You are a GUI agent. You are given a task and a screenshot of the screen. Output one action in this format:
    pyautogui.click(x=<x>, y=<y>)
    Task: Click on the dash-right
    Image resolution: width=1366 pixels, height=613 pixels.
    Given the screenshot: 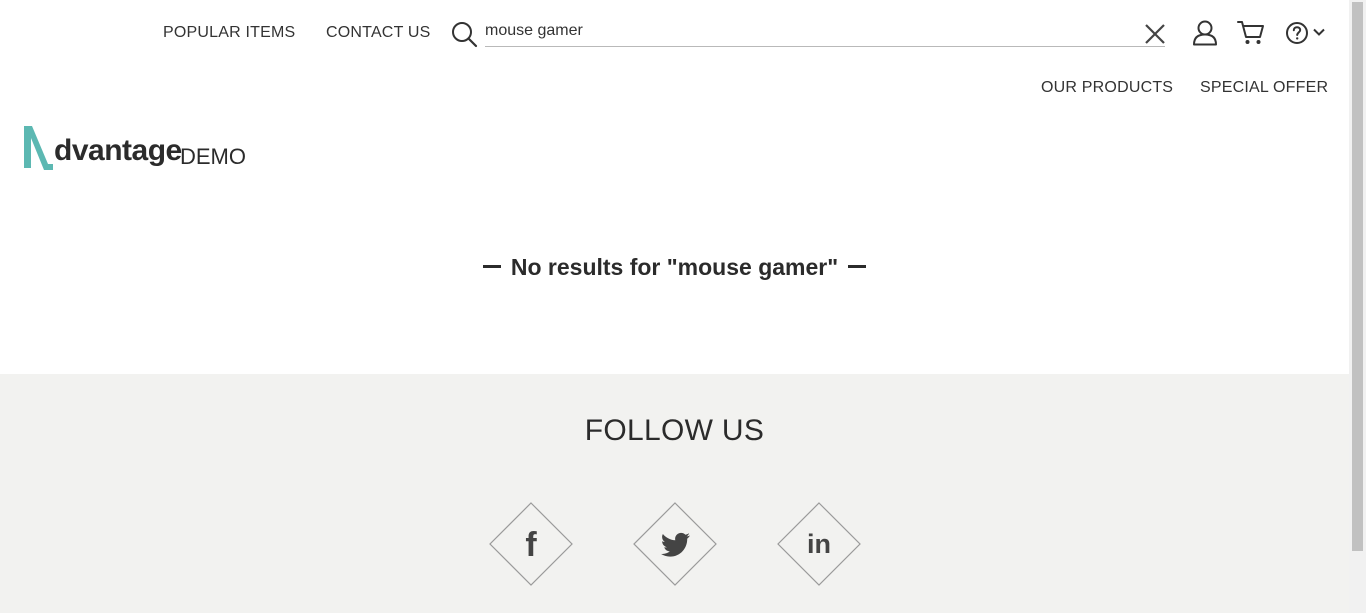 What is the action you would take?
    pyautogui.click(x=857, y=267)
    